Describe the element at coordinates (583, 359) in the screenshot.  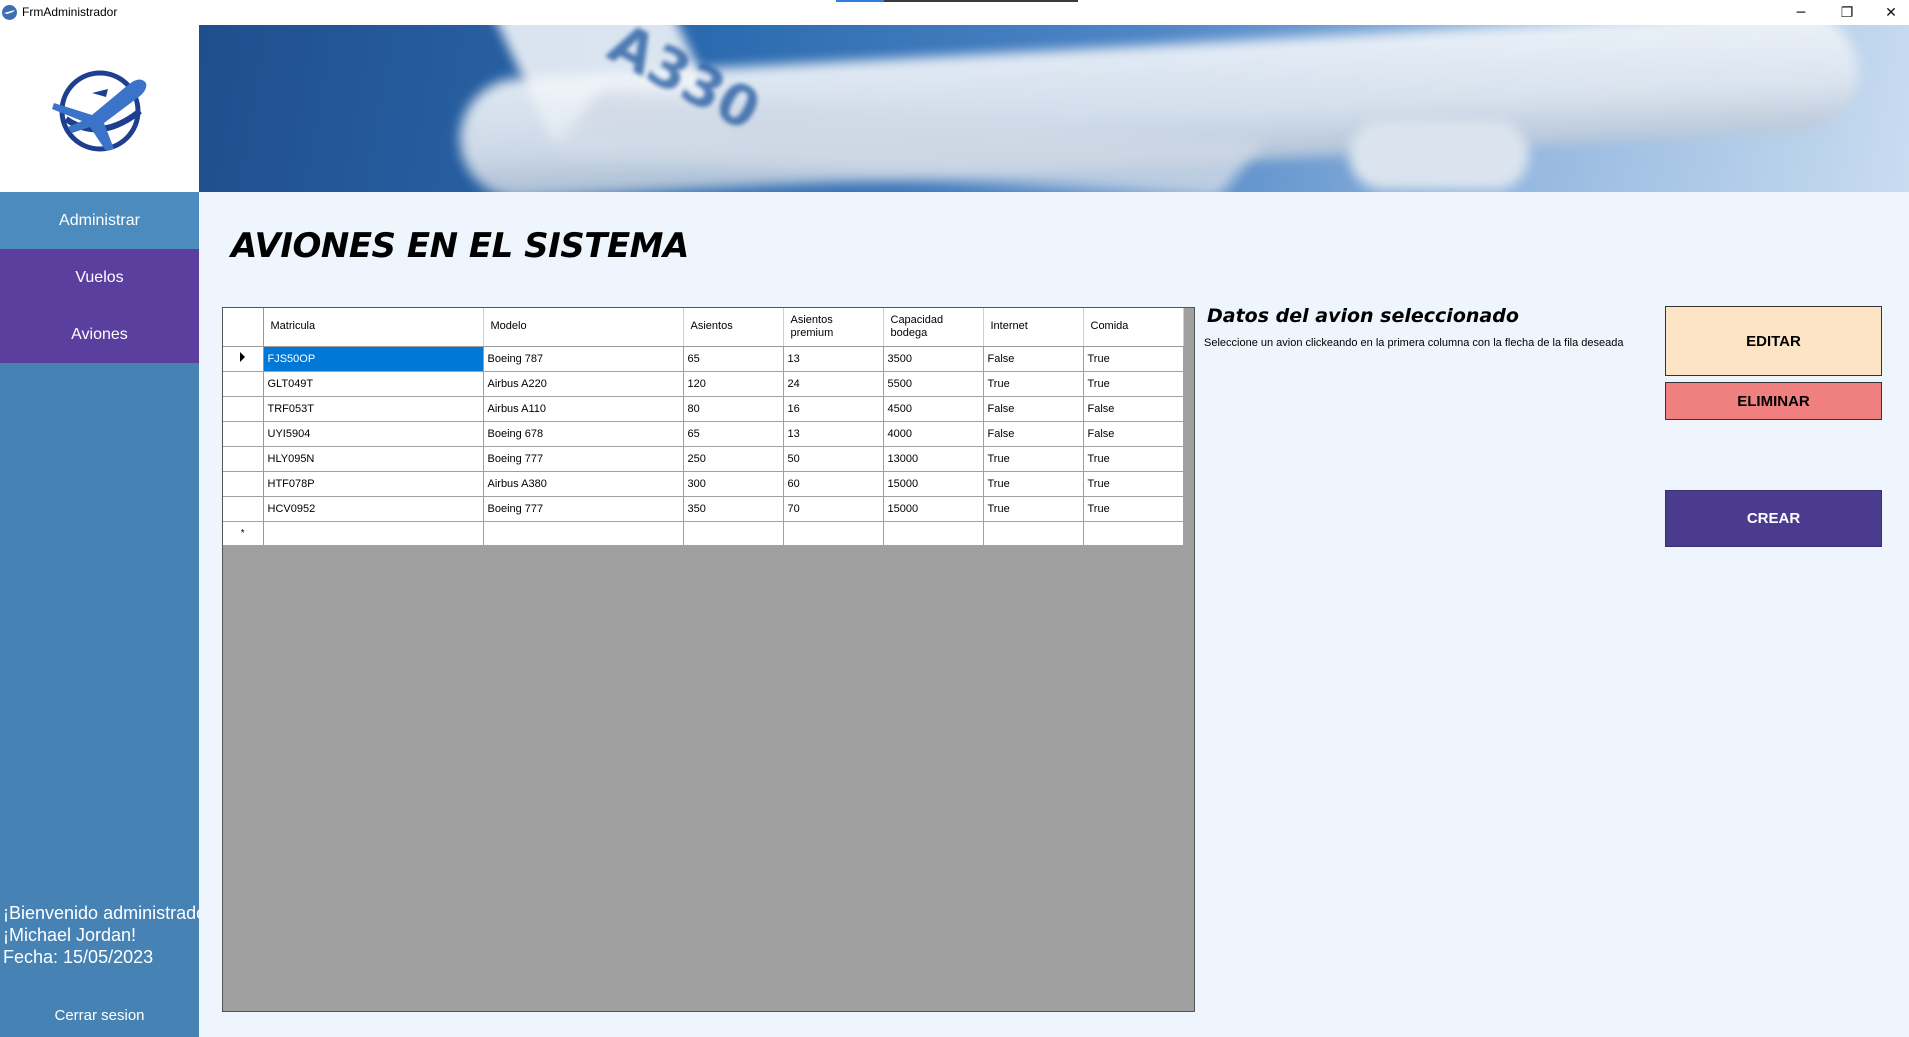
I see `table-cell: Boeing 787` at that location.